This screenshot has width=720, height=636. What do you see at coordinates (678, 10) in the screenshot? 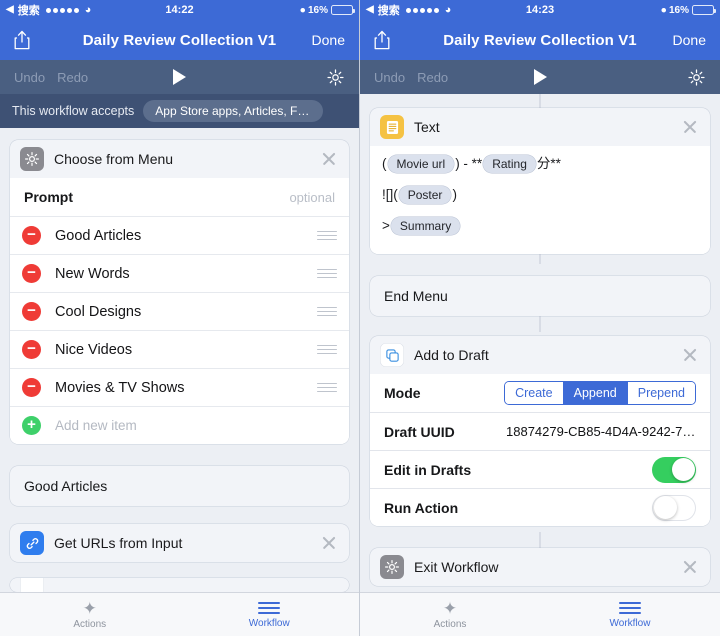
I see `battery-percent-label: 16%` at bounding box center [678, 10].